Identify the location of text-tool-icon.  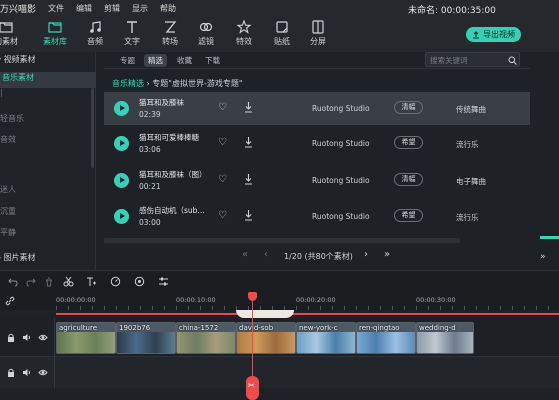
(91, 281).